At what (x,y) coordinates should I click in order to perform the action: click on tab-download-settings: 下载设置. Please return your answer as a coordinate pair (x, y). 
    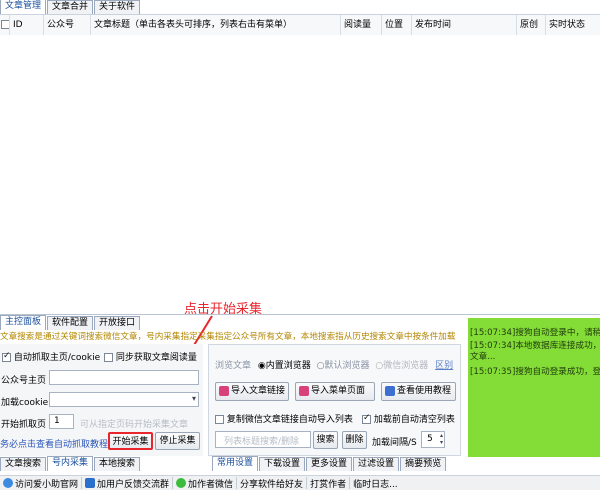
    Looking at the image, I should click on (282, 464).